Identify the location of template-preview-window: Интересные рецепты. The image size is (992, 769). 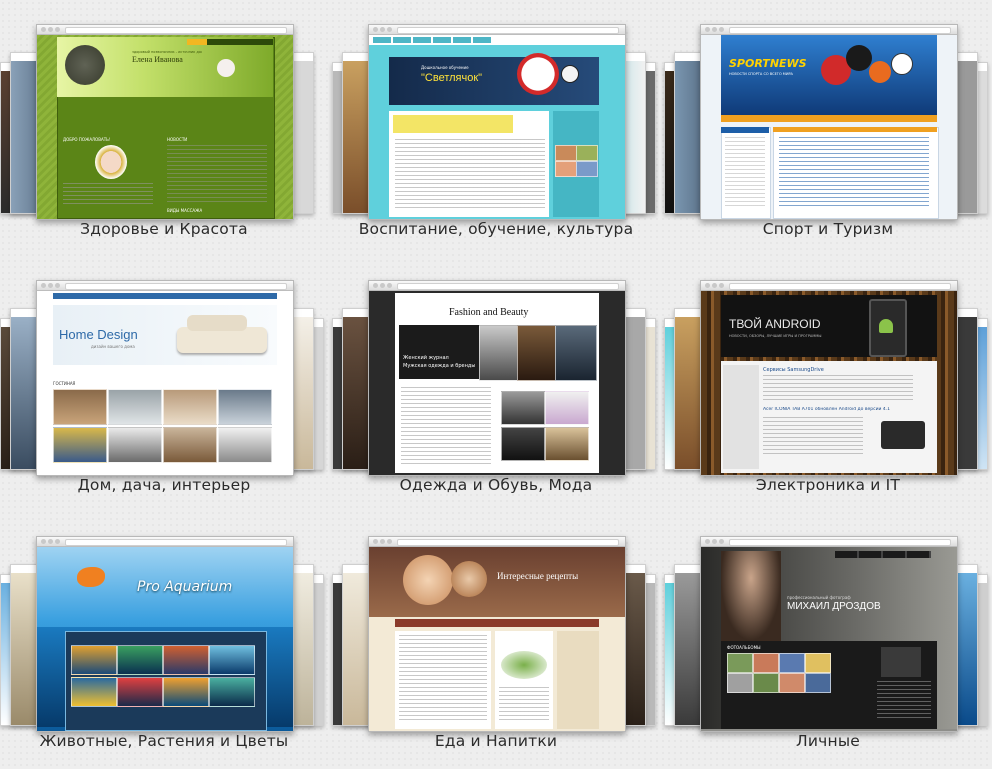
(497, 634).